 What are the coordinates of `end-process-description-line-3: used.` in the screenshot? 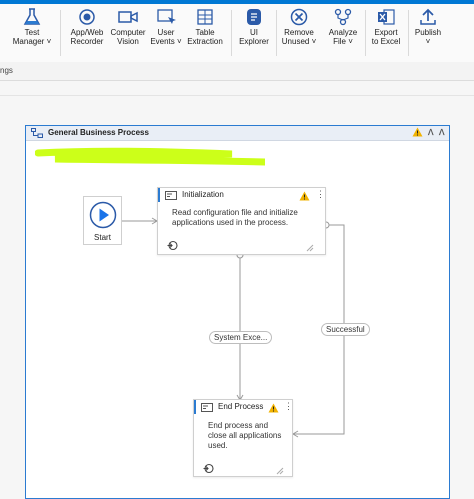 It's located at (218, 445).